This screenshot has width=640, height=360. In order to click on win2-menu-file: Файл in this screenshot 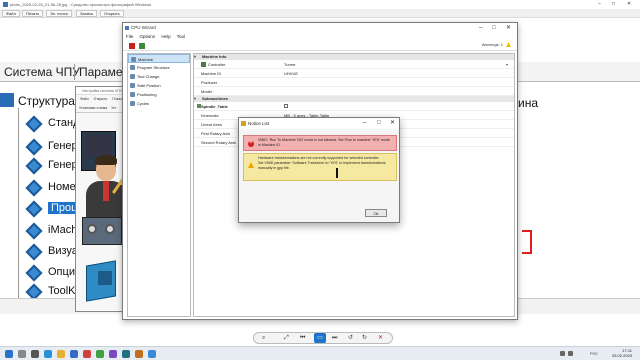, I will do `click(84, 99)`.